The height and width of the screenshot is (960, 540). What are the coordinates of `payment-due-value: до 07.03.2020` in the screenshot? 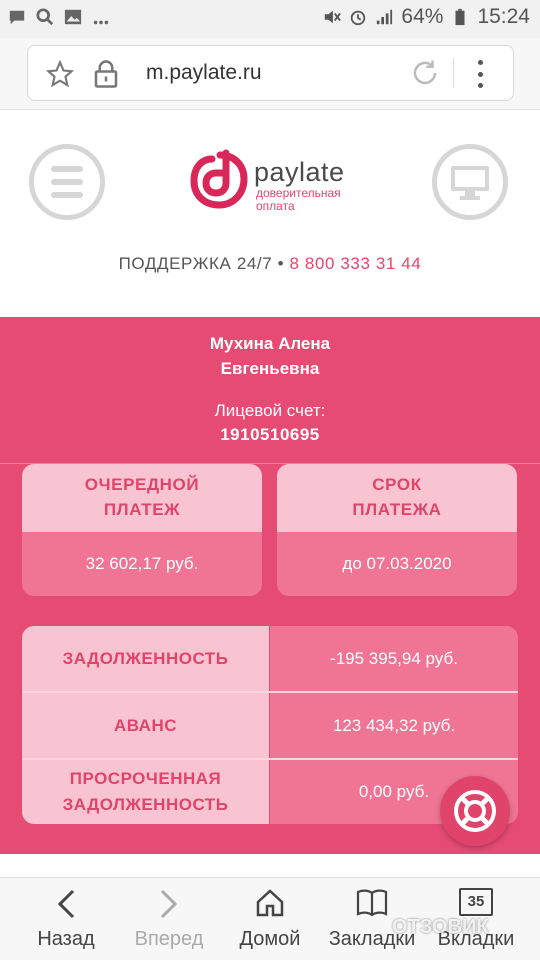 It's located at (397, 564).